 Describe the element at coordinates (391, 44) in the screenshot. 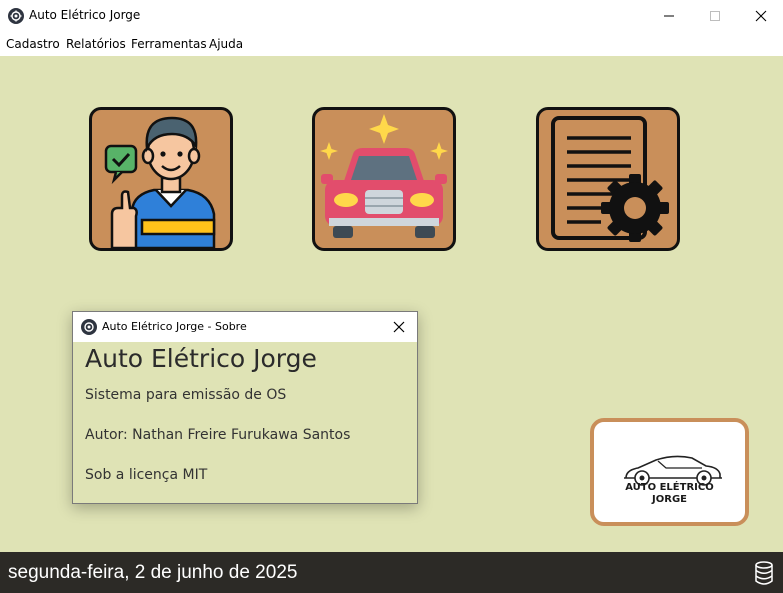

I see `menu-bar: Cadastro Relatórios Ferramentas Ajuda` at that location.